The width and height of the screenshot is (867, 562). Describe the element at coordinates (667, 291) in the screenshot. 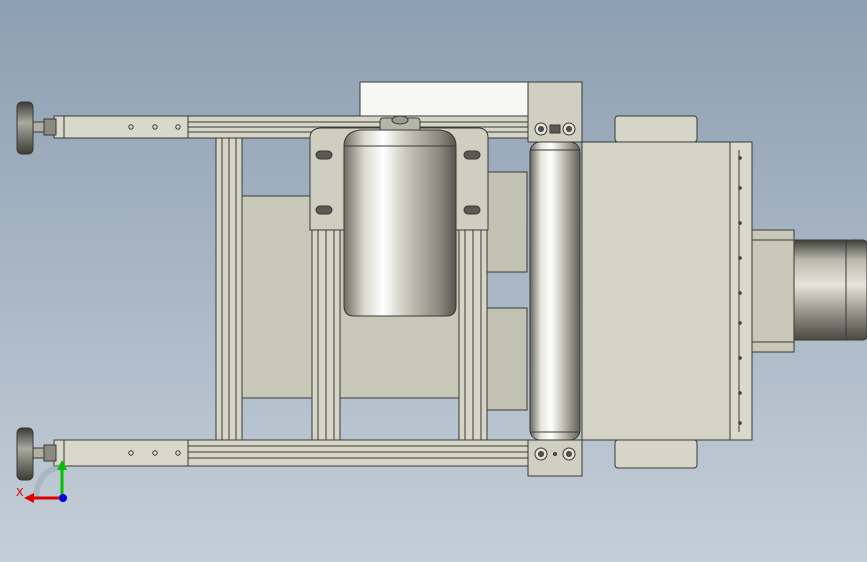

I see `conveyor-belt` at that location.